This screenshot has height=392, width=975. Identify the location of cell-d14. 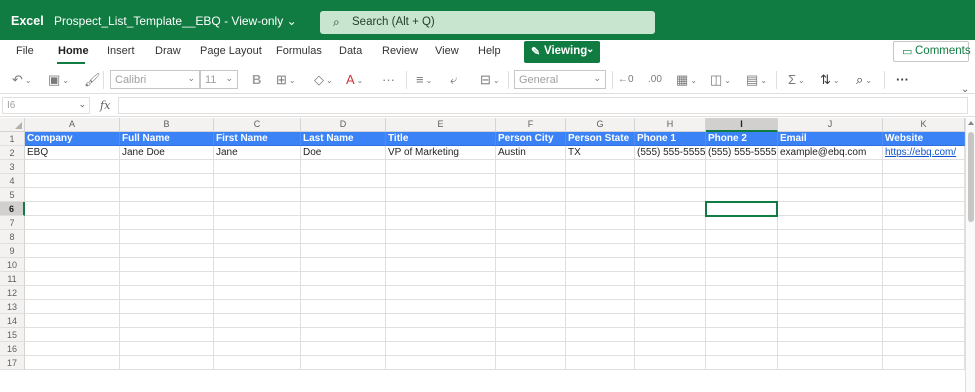
(343, 321).